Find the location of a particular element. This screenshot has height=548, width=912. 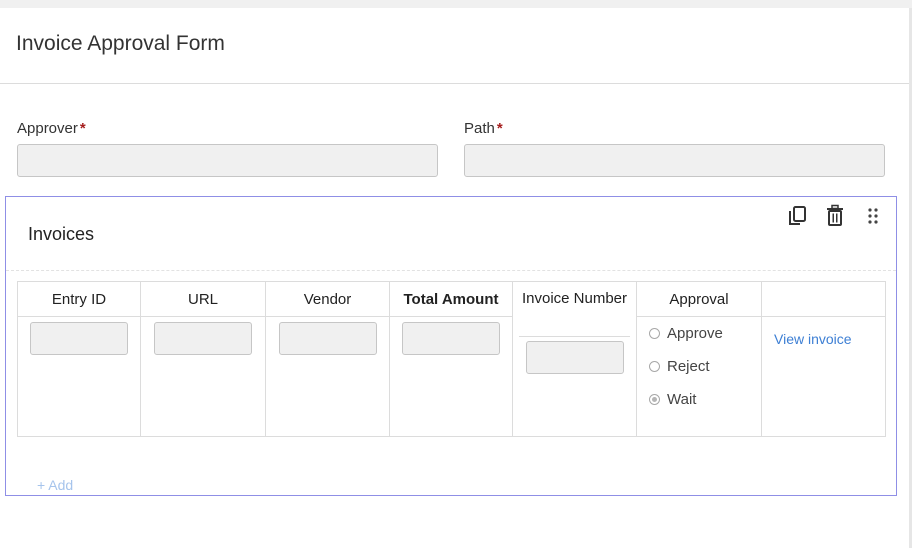

path-label: Path * is located at coordinates (483, 128).